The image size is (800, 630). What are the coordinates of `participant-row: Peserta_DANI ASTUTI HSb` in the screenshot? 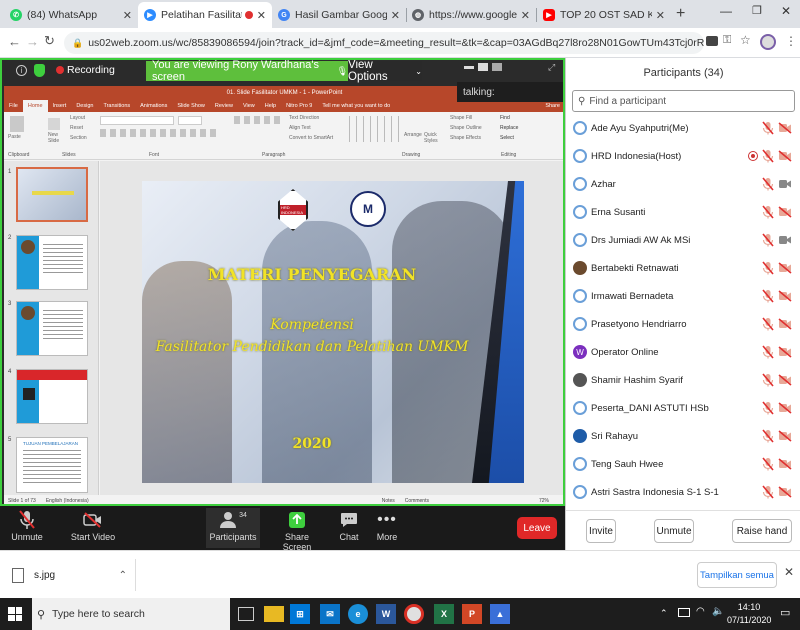 It's located at (683, 408).